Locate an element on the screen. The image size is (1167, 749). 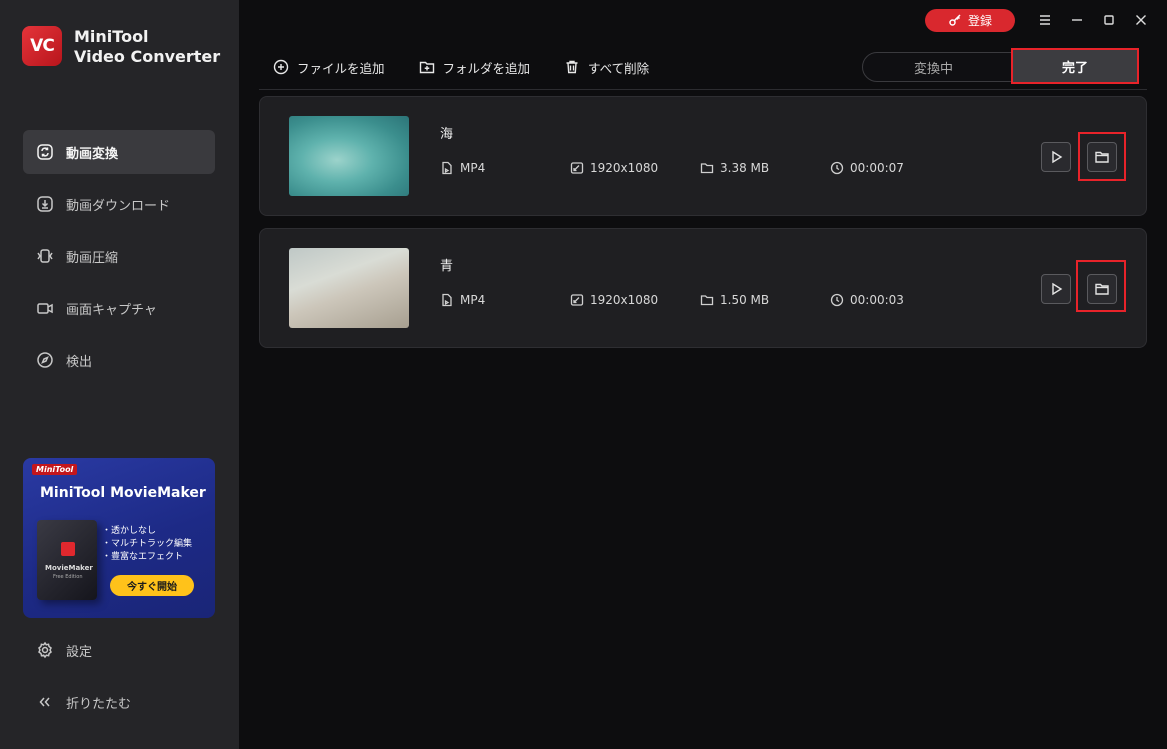
sidebar-item-label: 画面キャプチャ is located at coordinates (111, 310).